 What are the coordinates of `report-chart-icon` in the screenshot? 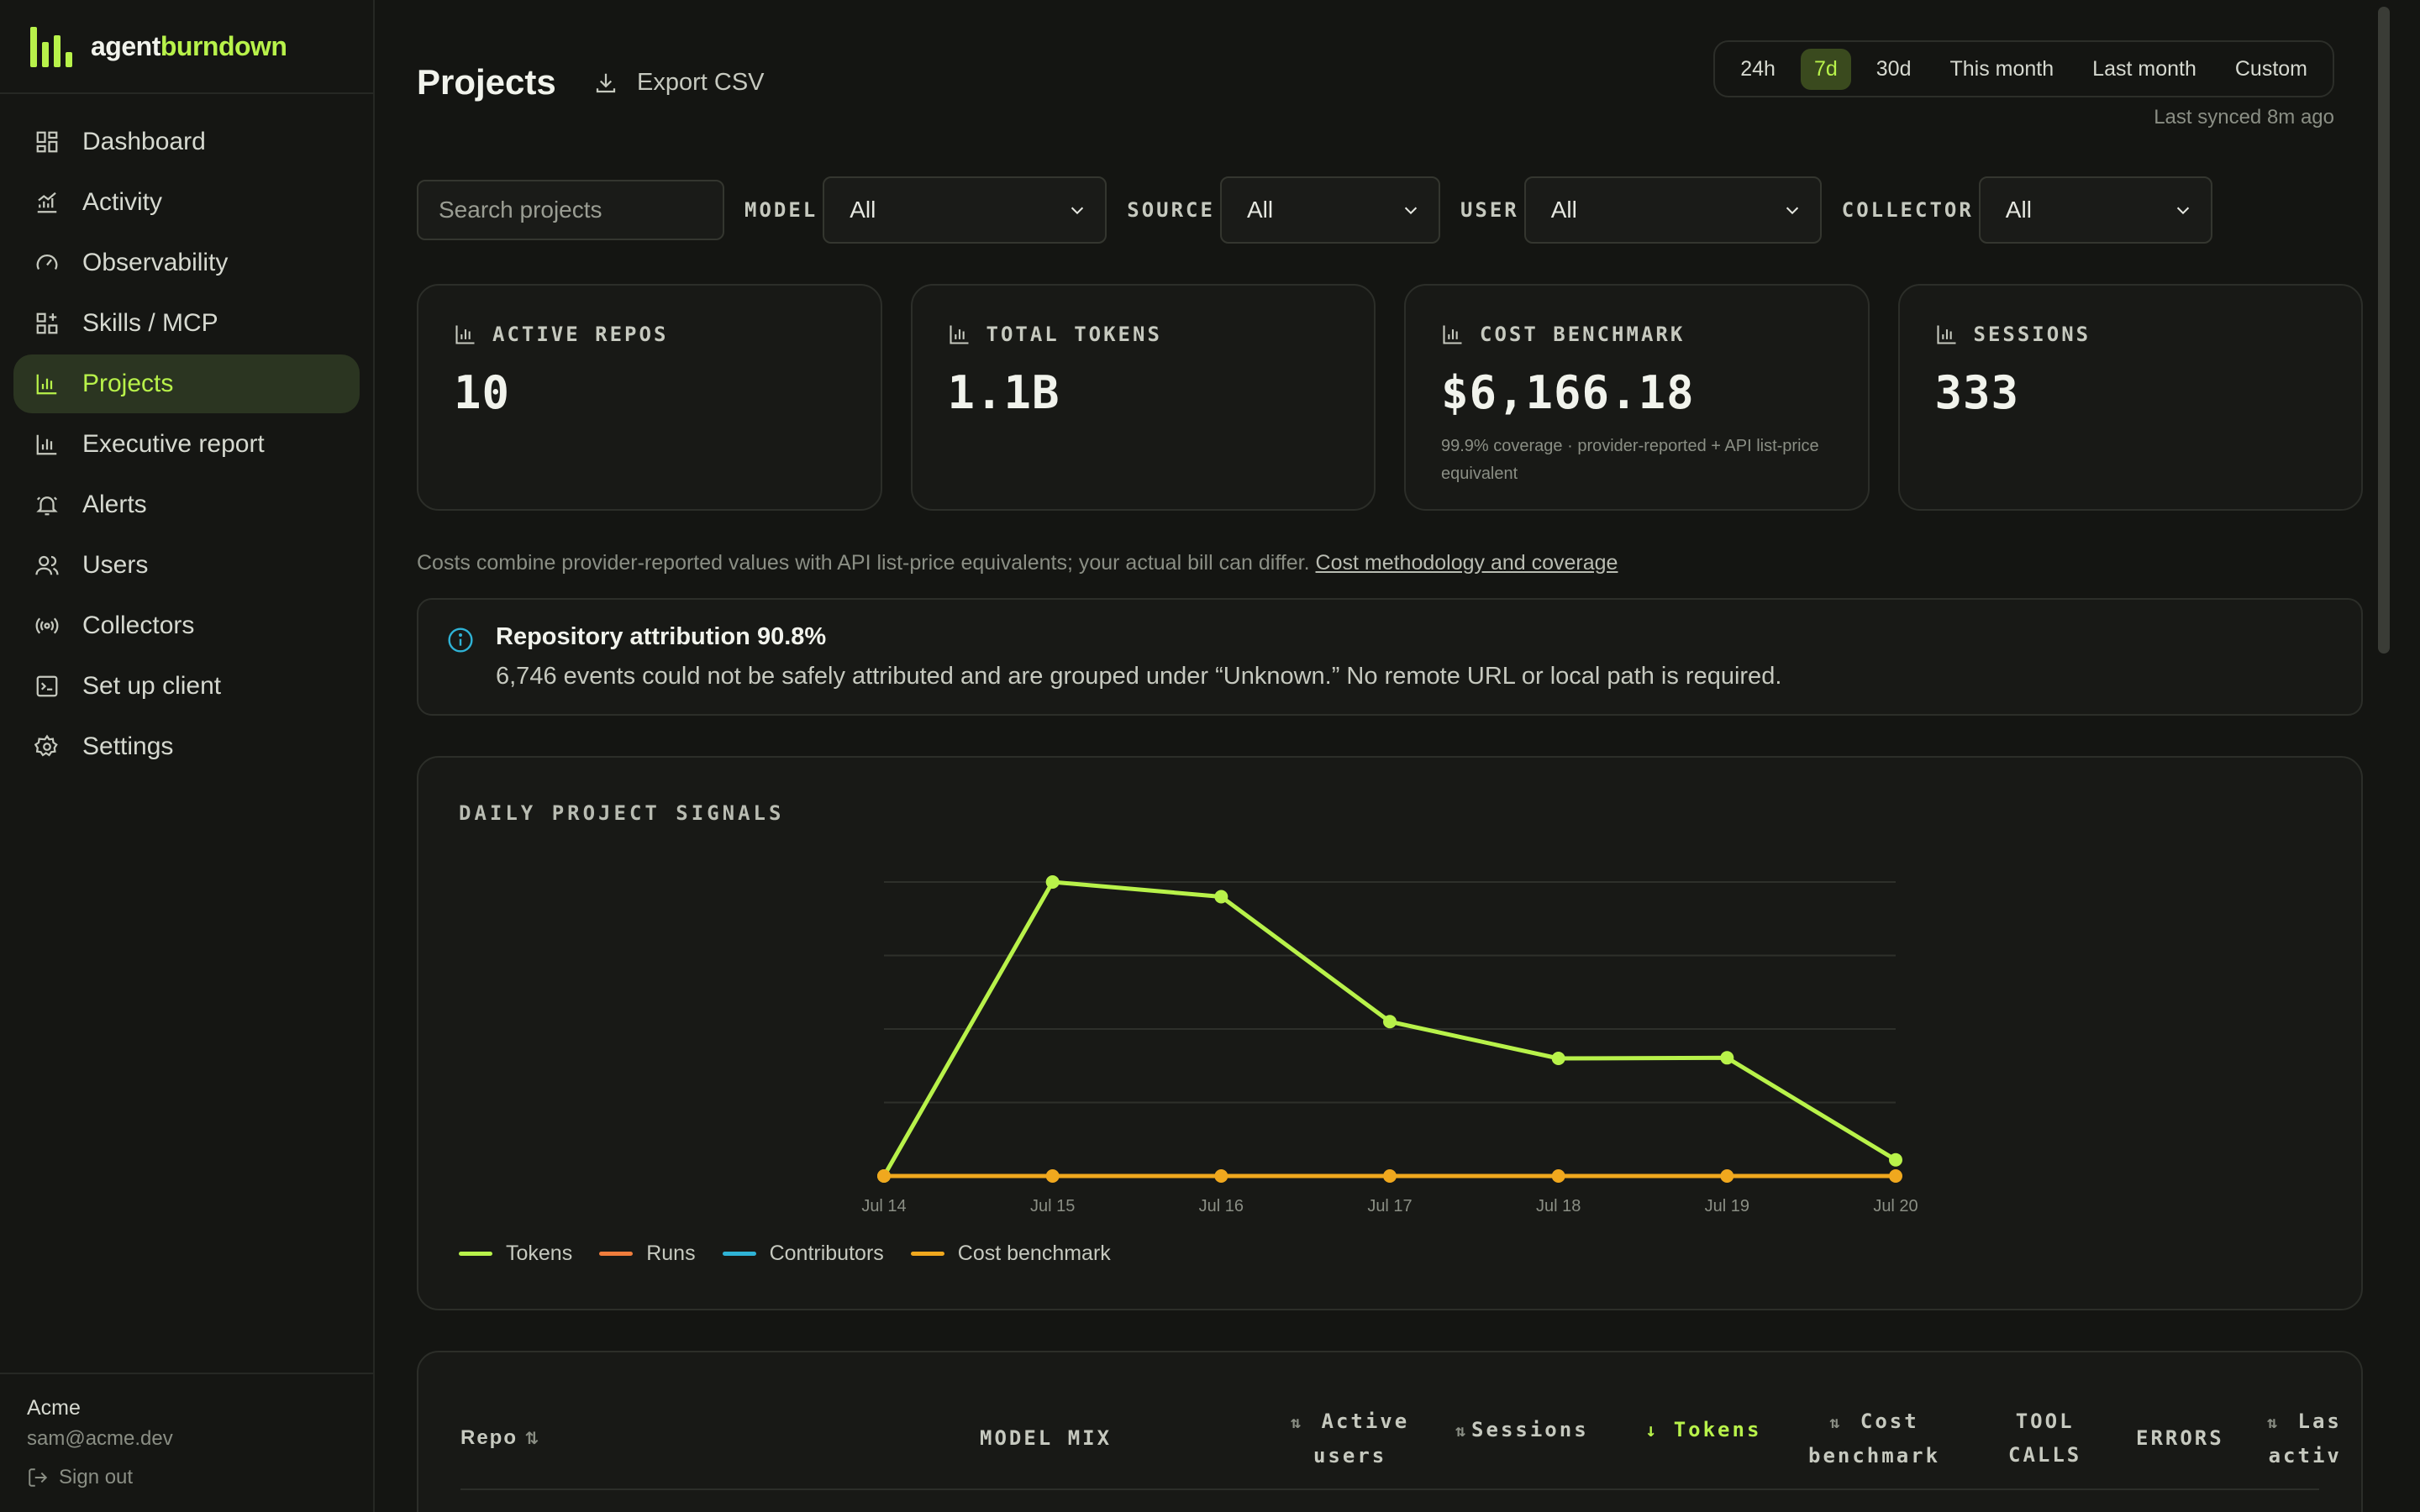 It's located at (47, 444).